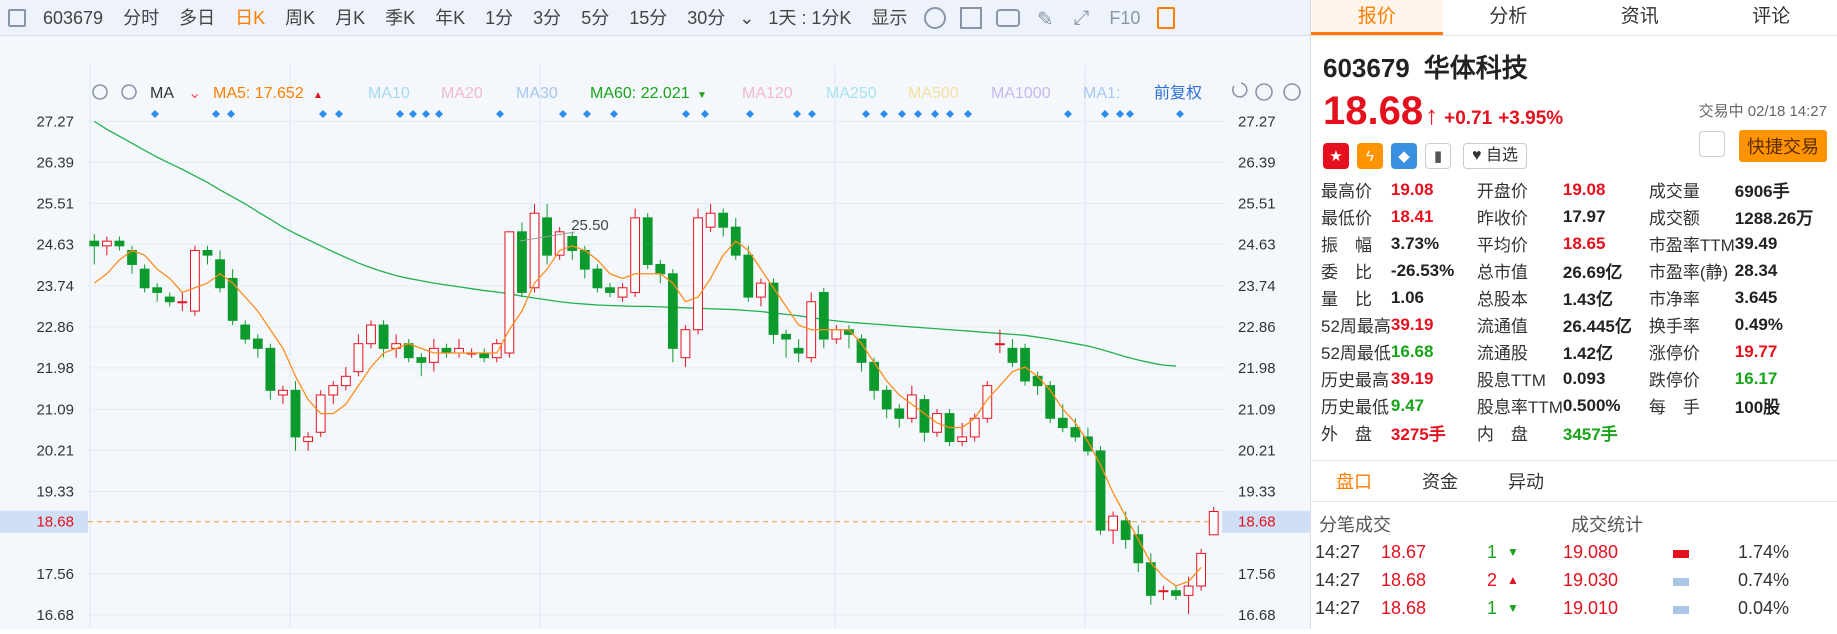  What do you see at coordinates (1257, 286) in the screenshot?
I see `y-axis-right-label: 23.74` at bounding box center [1257, 286].